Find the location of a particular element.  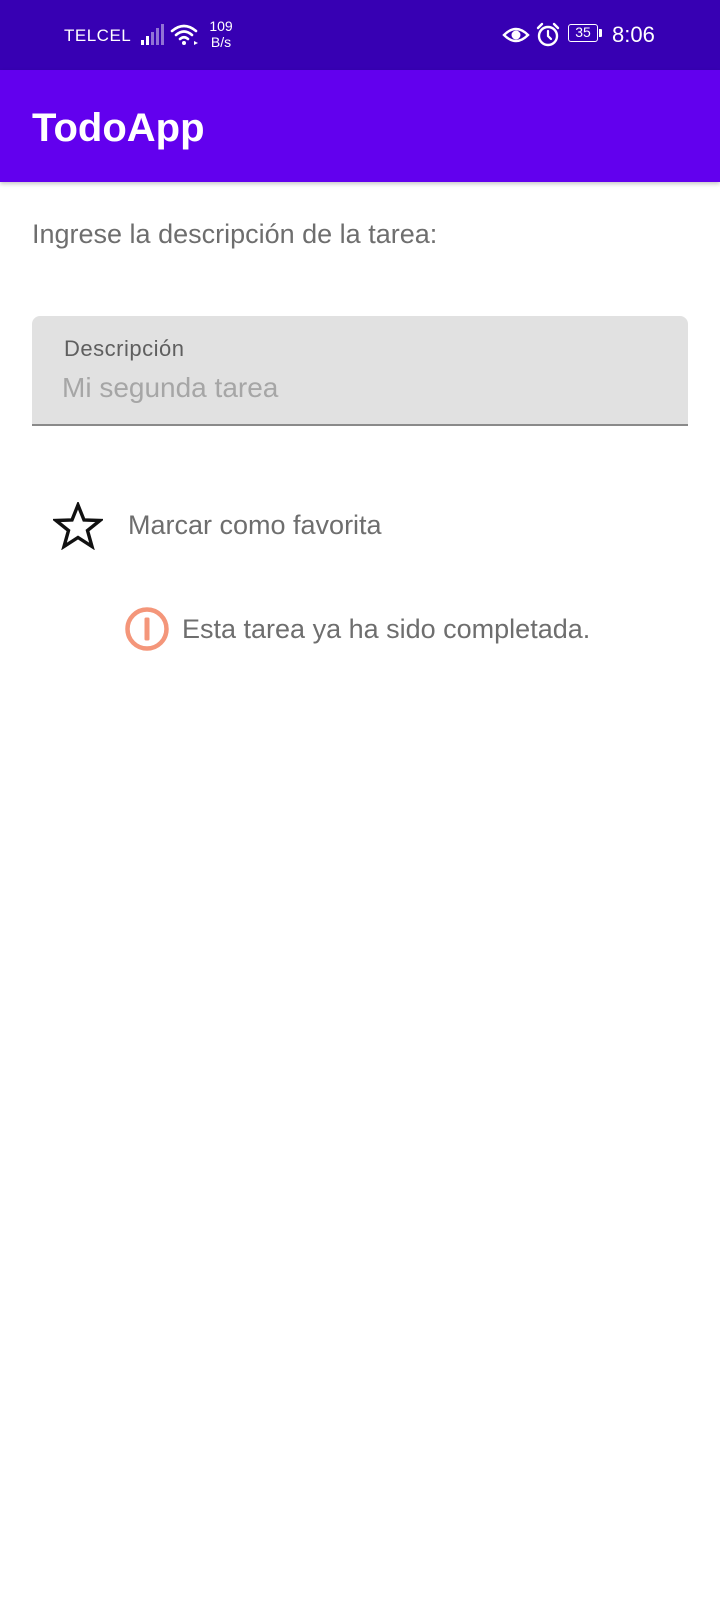

network-speed-unit: B/s is located at coordinates (221, 42).